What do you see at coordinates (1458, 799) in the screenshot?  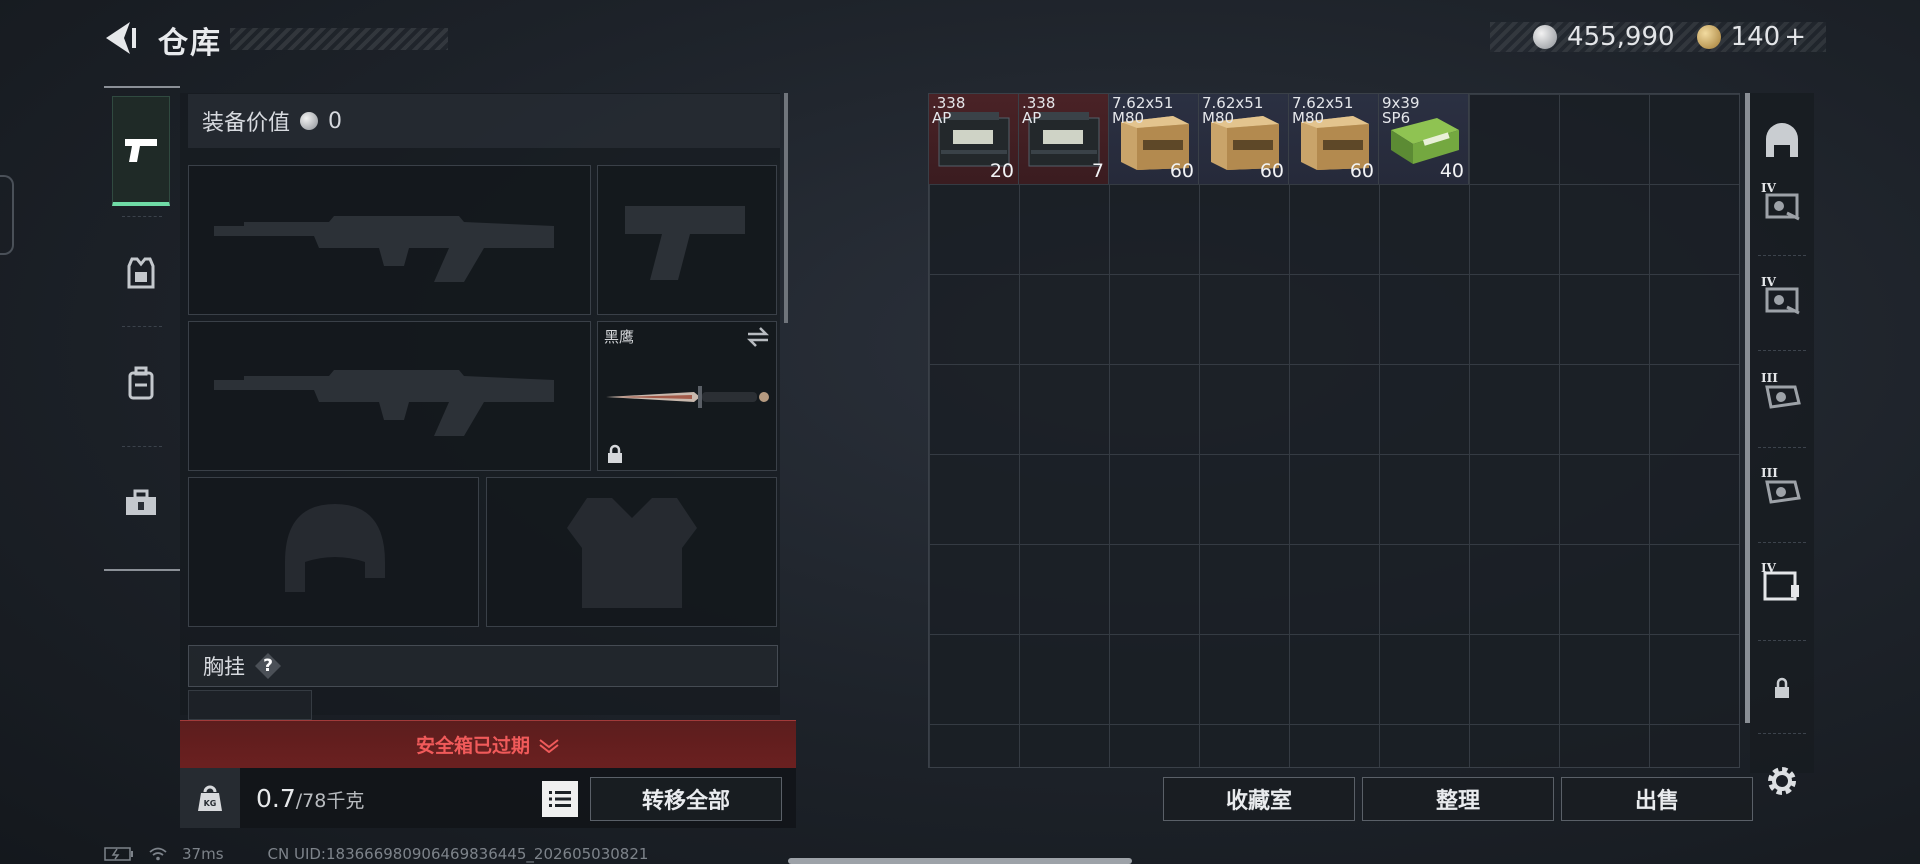 I see `sort-button: 整理` at bounding box center [1458, 799].